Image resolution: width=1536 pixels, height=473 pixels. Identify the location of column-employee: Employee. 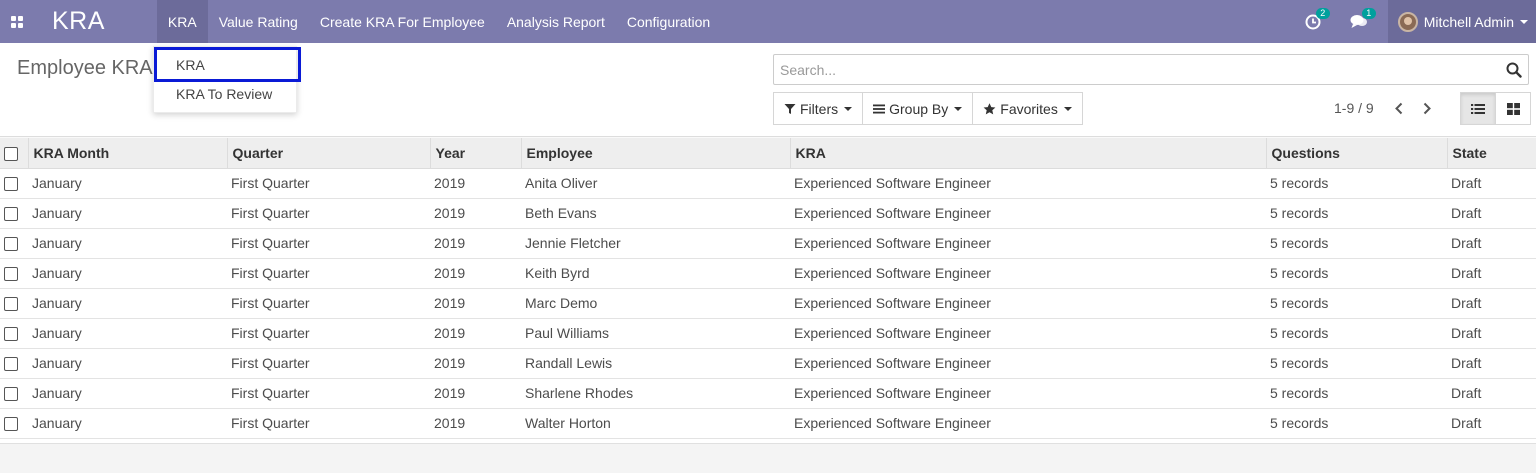
(656, 153).